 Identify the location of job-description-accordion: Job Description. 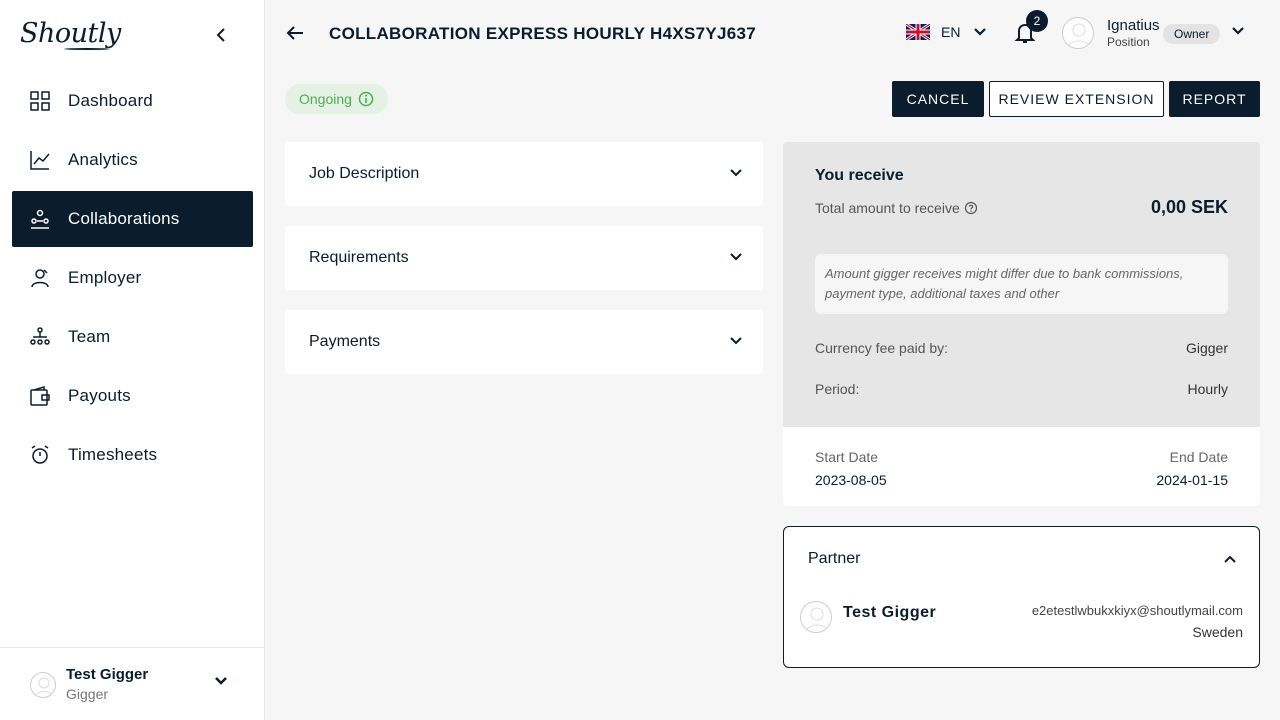
(524, 174).